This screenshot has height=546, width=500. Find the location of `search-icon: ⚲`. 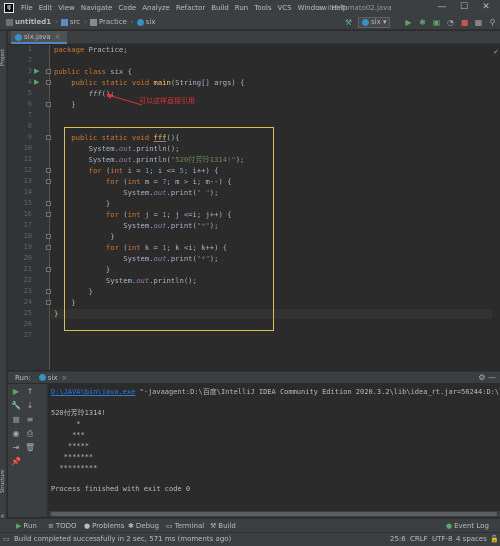

search-icon: ⚲ is located at coordinates (492, 22).